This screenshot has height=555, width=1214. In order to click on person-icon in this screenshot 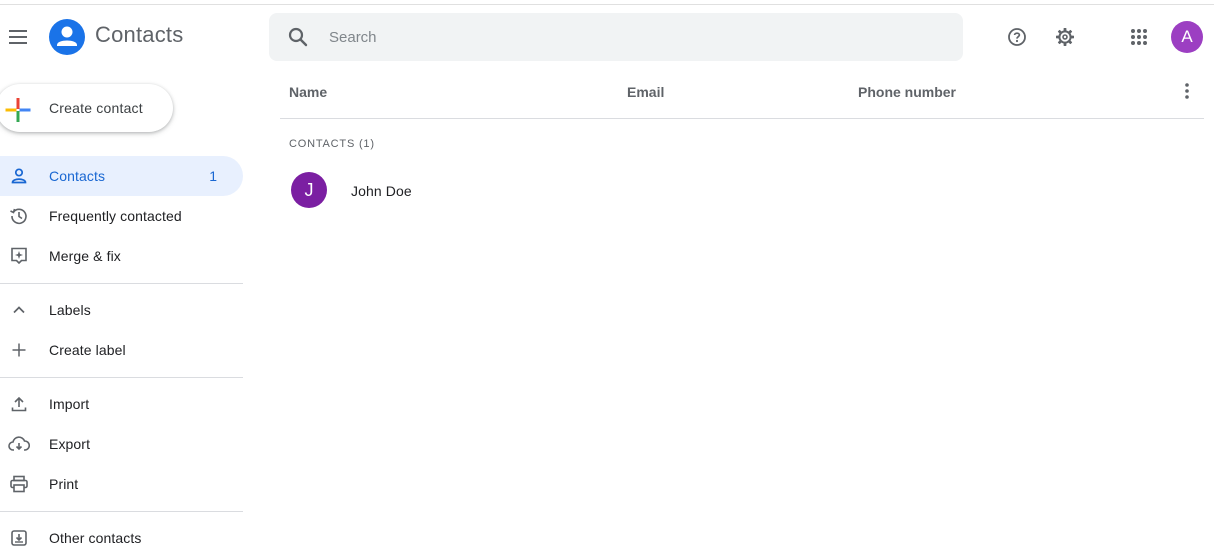, I will do `click(19, 176)`.